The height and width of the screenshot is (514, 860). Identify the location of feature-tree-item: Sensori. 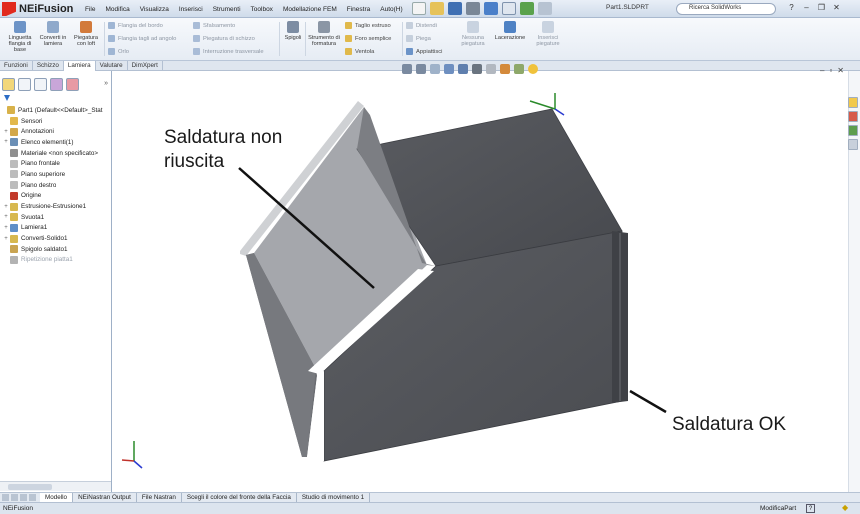
(55, 121).